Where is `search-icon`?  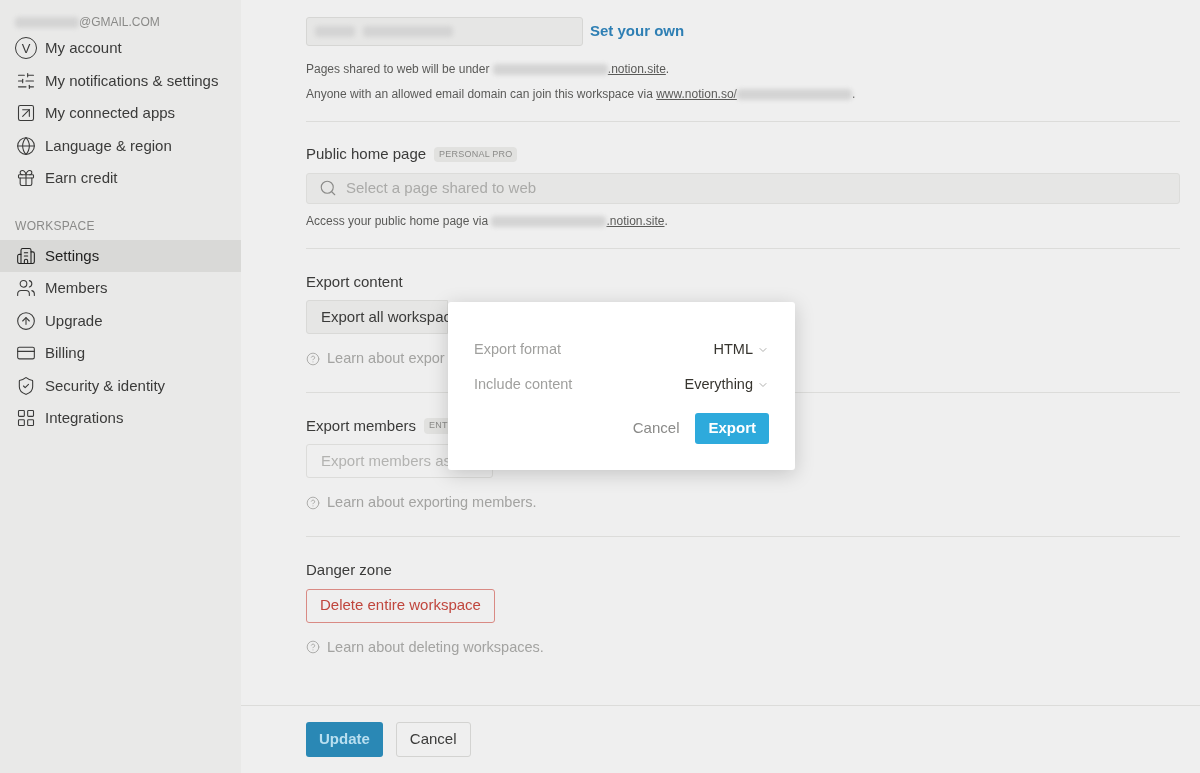
search-icon is located at coordinates (328, 188).